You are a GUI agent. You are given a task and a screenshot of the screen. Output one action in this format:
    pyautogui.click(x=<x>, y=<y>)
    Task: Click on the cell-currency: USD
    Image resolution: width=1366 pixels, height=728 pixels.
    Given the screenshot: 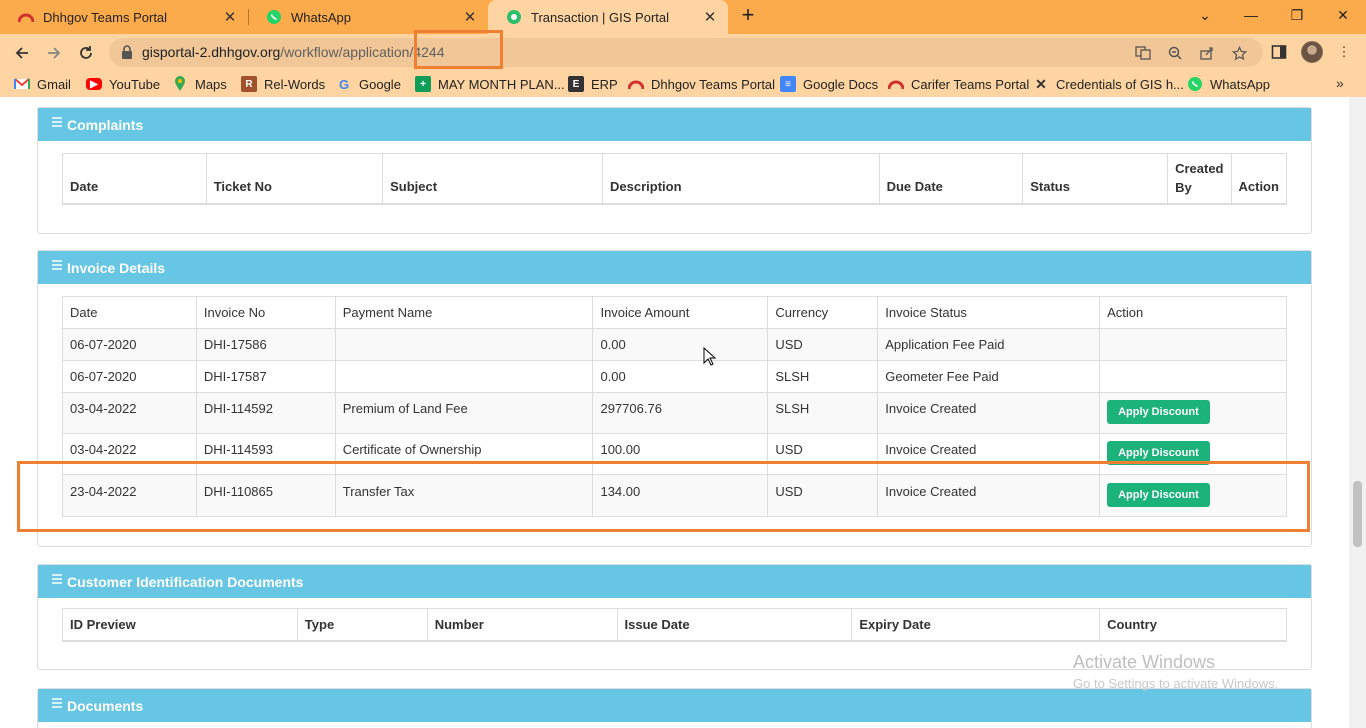 What is the action you would take?
    pyautogui.click(x=823, y=344)
    